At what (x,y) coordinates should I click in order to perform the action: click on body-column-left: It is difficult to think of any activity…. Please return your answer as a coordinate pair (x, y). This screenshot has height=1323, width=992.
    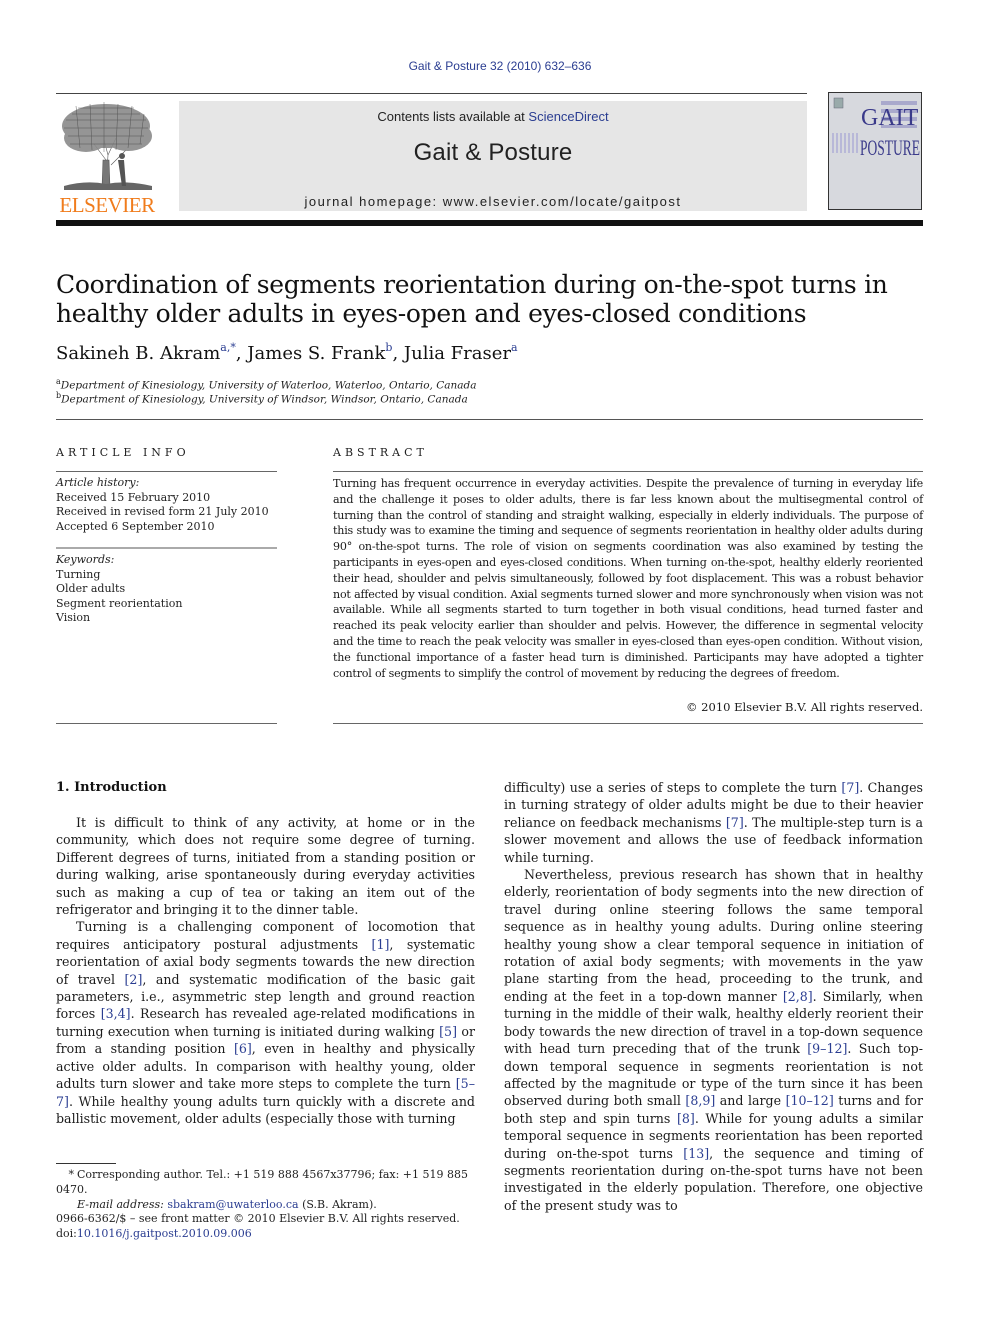
    Looking at the image, I should click on (265, 970).